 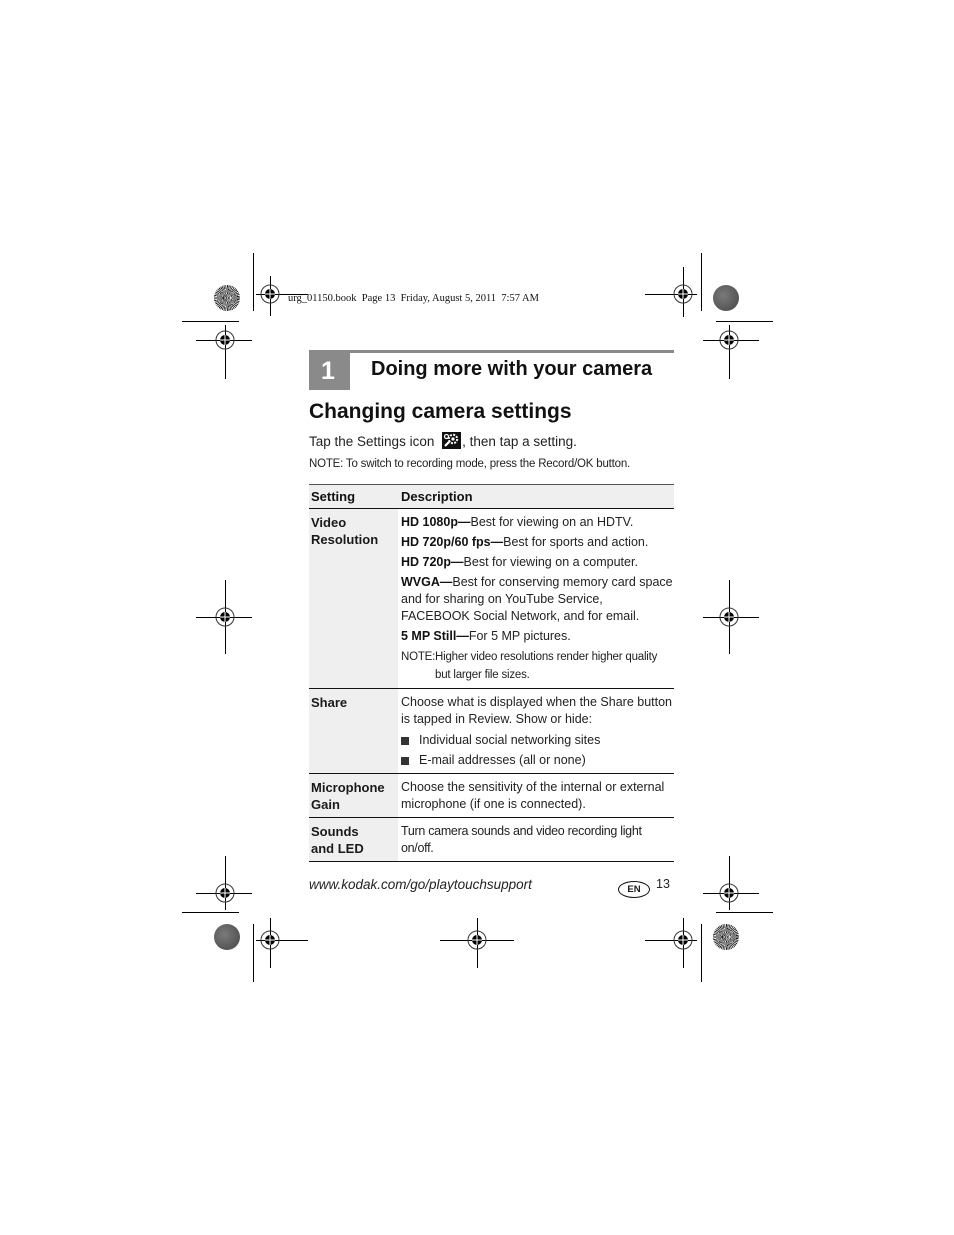 What do you see at coordinates (436, 522) in the screenshot?
I see `option-name: HD 1080p—` at bounding box center [436, 522].